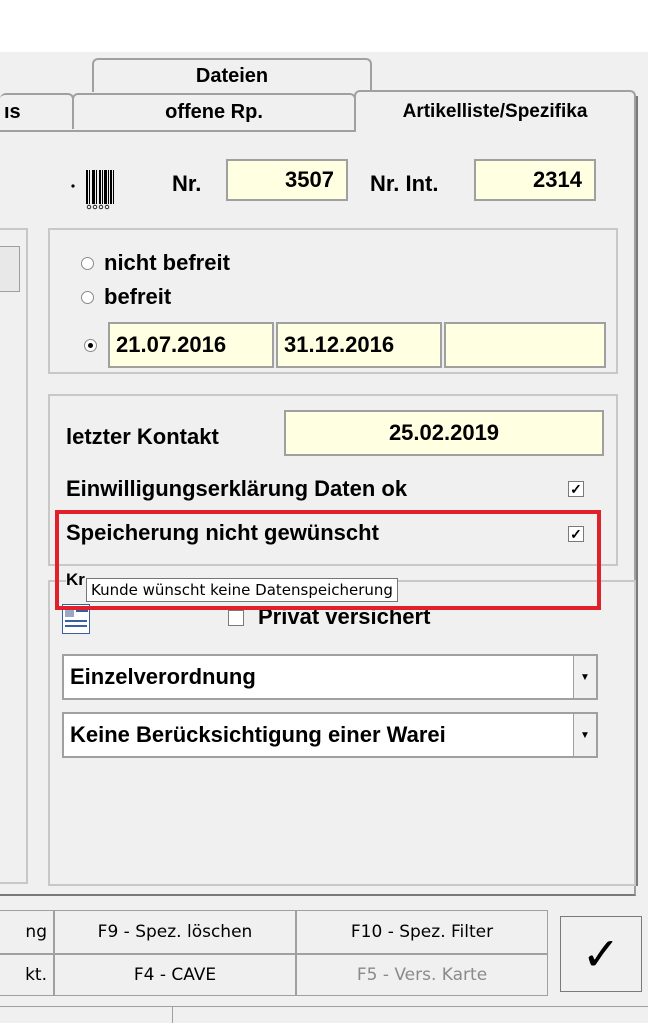 The image size is (648, 1023). I want to click on tab-dateien: Dateien, so click(232, 75).